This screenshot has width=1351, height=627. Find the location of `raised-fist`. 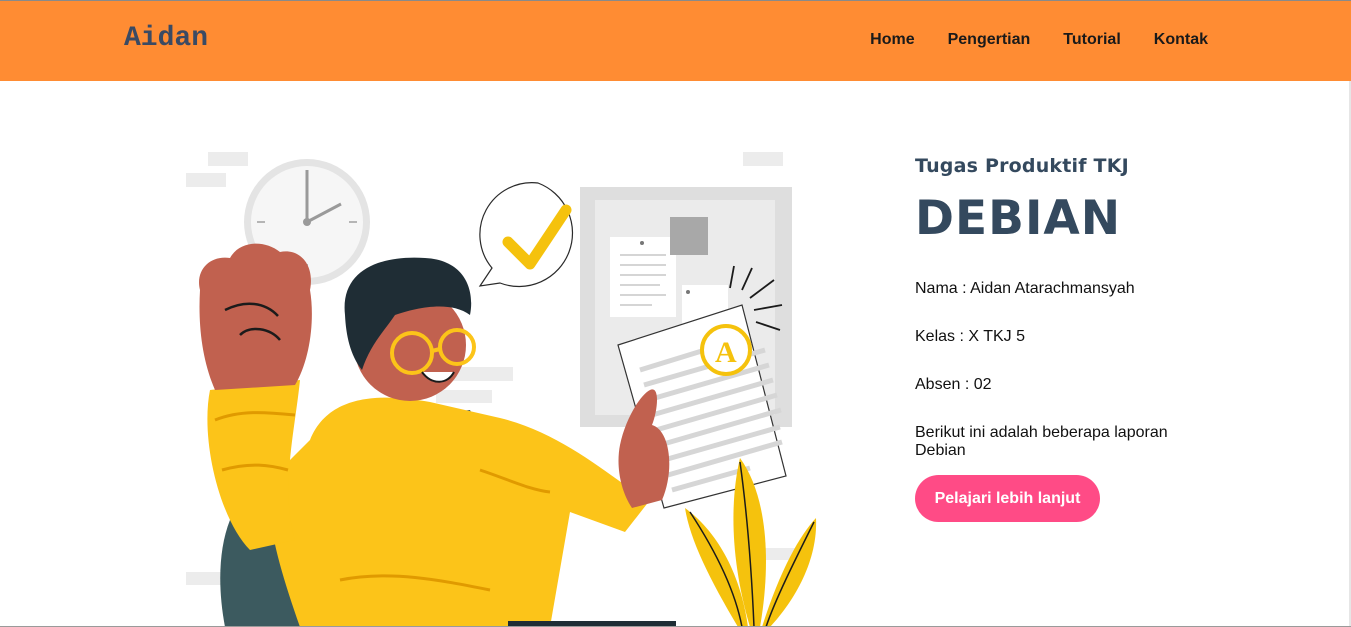

raised-fist is located at coordinates (255, 316).